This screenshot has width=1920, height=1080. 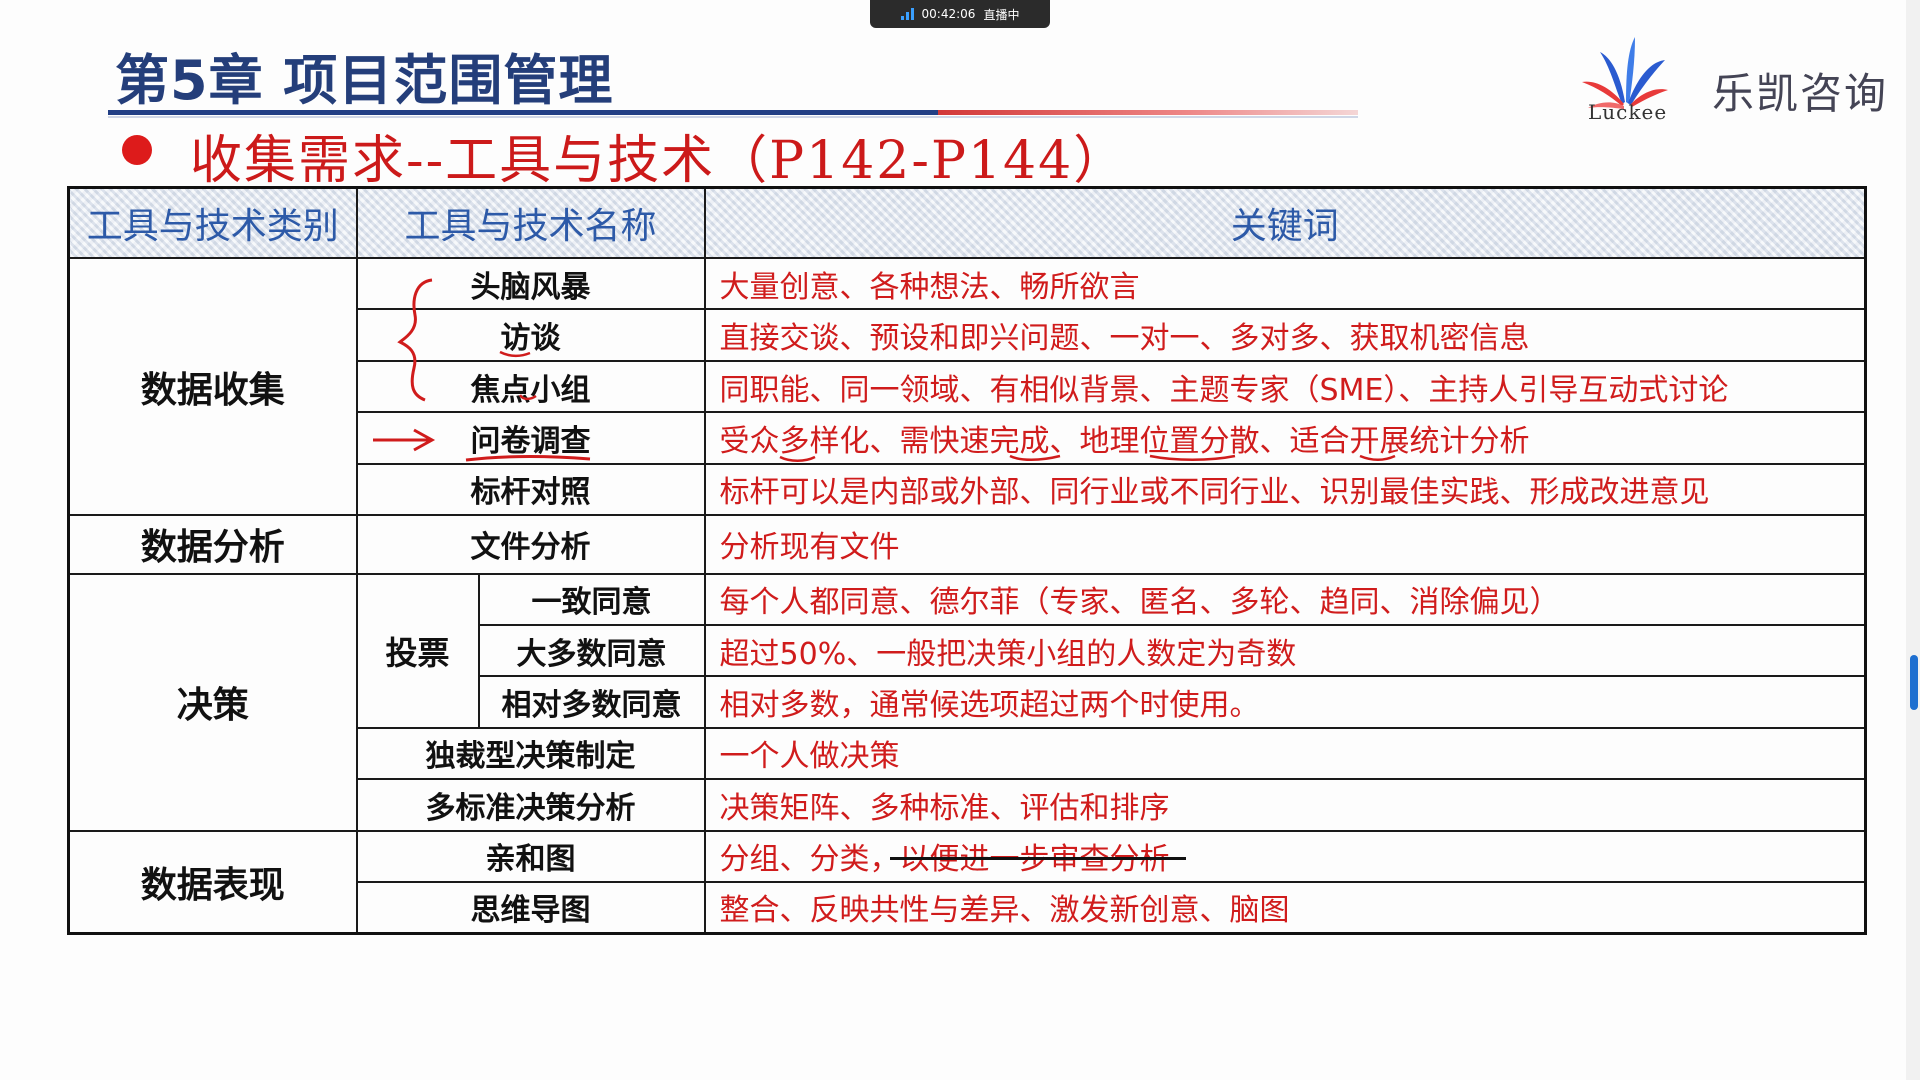 What do you see at coordinates (530, 335) in the screenshot?
I see `tool-name: 访谈` at bounding box center [530, 335].